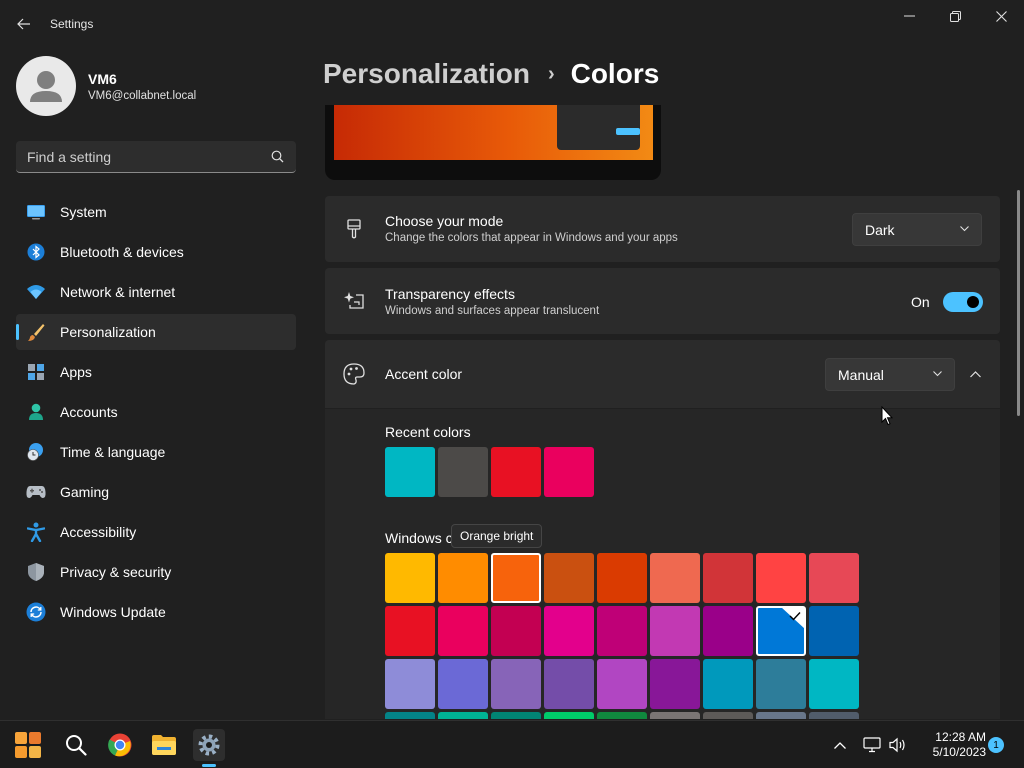 The image size is (1024, 768). What do you see at coordinates (963, 302) in the screenshot?
I see `transparency-toggle` at bounding box center [963, 302].